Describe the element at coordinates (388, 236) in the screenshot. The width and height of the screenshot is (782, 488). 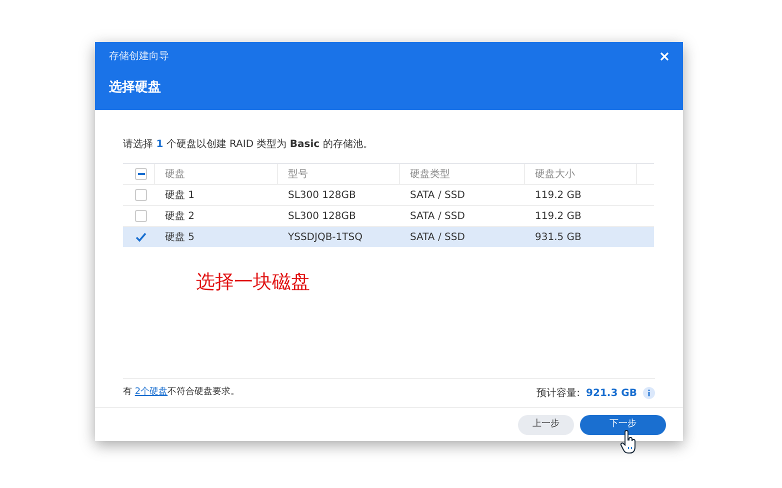
I see `row-highlight: 硬盘 5 YSSDJQB-1TSQ SATA / SSD 931.5 GB` at that location.